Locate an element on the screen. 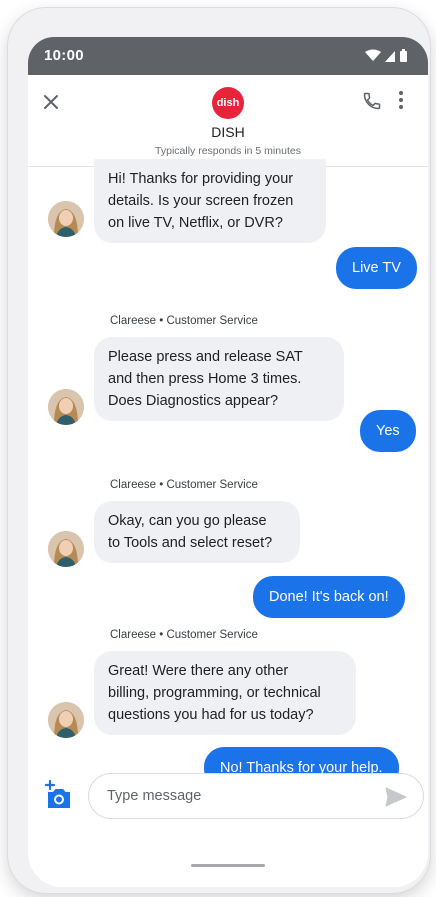 The height and width of the screenshot is (897, 436). message-bubble-outgoing: Yes is located at coordinates (388, 431).